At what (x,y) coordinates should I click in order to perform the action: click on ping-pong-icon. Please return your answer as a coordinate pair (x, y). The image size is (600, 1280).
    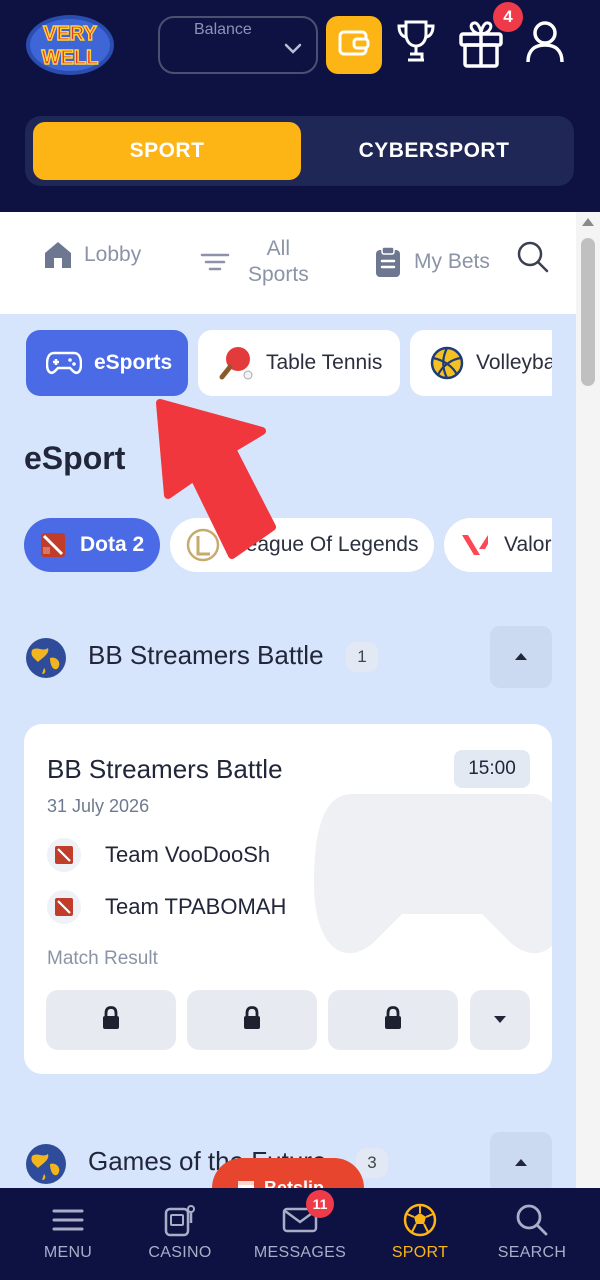
    Looking at the image, I should click on (236, 363).